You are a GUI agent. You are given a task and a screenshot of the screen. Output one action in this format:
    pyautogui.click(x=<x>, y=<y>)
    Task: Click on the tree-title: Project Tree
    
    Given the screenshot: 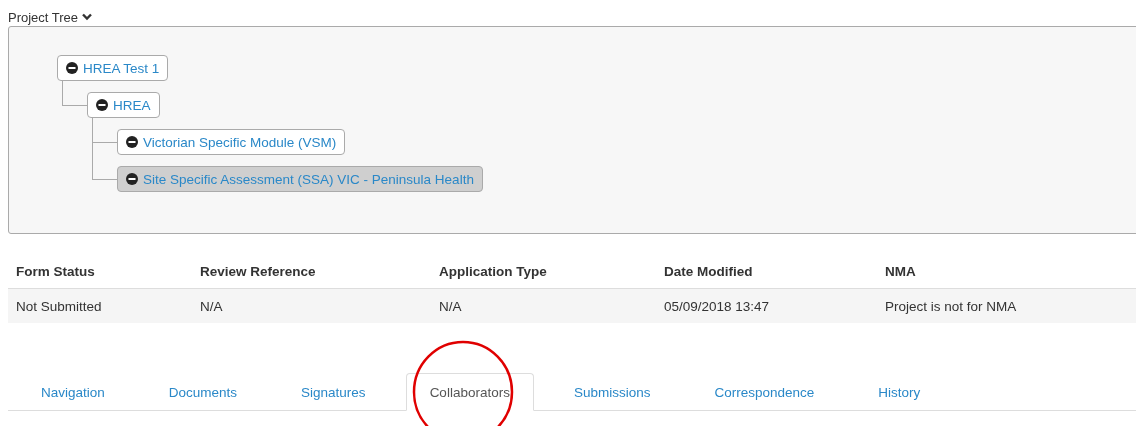 What is the action you would take?
    pyautogui.click(x=43, y=17)
    